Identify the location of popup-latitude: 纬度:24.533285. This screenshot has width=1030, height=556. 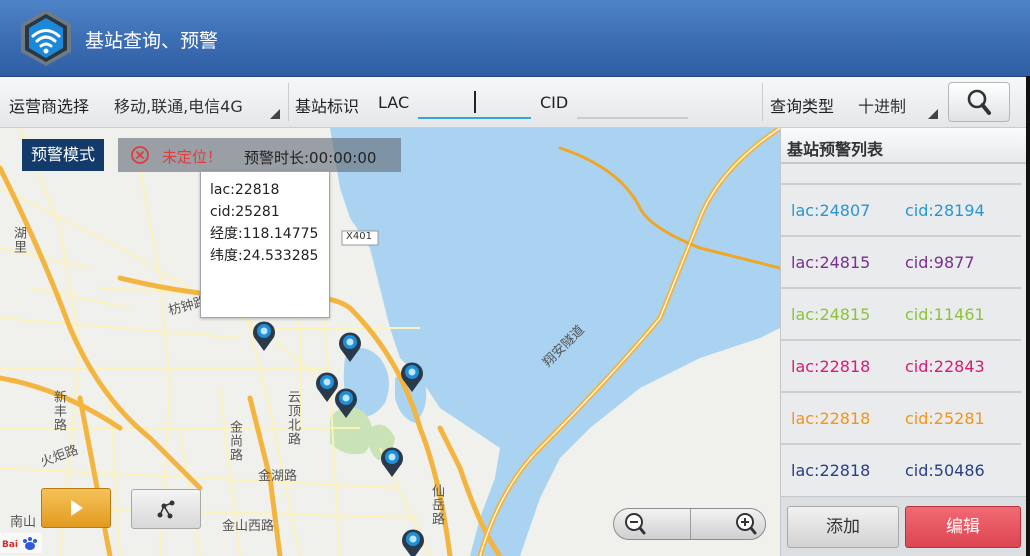
(264, 256).